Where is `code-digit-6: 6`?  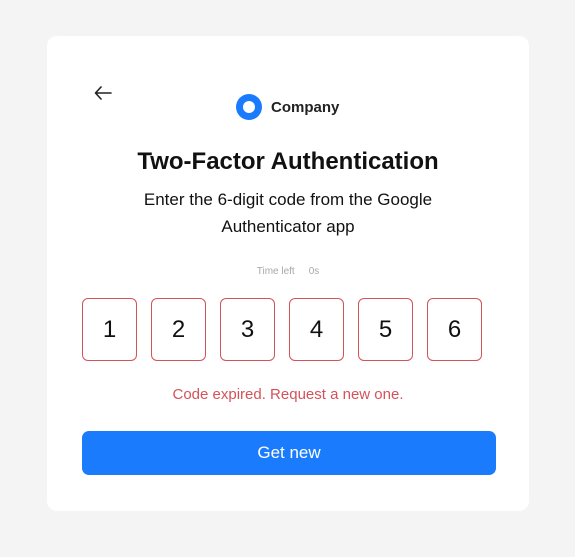 code-digit-6: 6 is located at coordinates (454, 329).